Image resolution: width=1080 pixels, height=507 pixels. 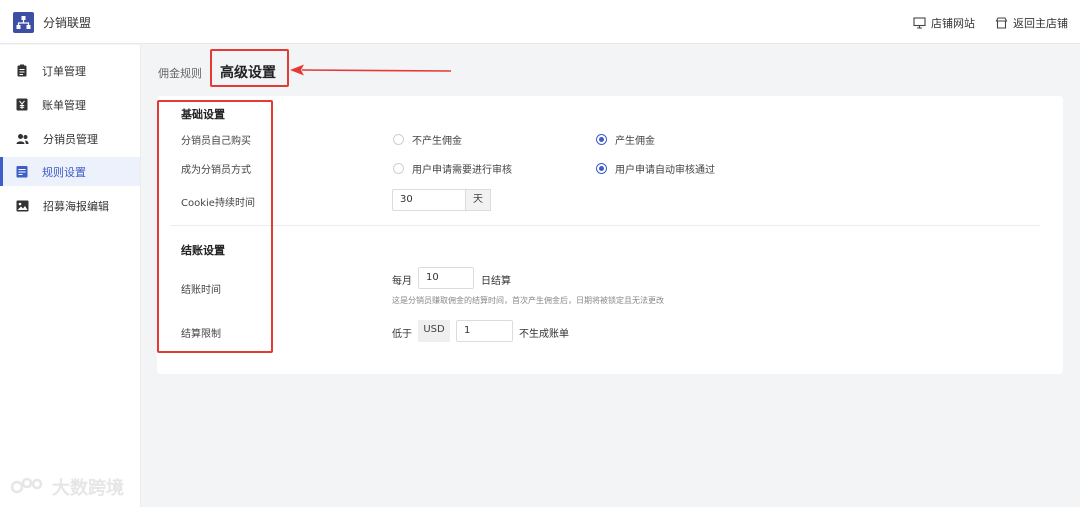 What do you see at coordinates (462, 170) in the screenshot?
I see `radio-label: 用户申请需要进行审核` at bounding box center [462, 170].